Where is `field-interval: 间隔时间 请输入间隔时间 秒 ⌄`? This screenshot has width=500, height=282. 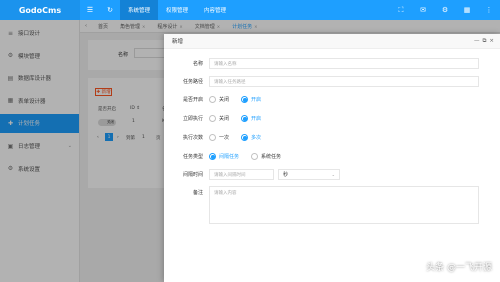 field-interval: 间隔时间 请输入间隔时间 秒 ⌄ is located at coordinates (252, 174).